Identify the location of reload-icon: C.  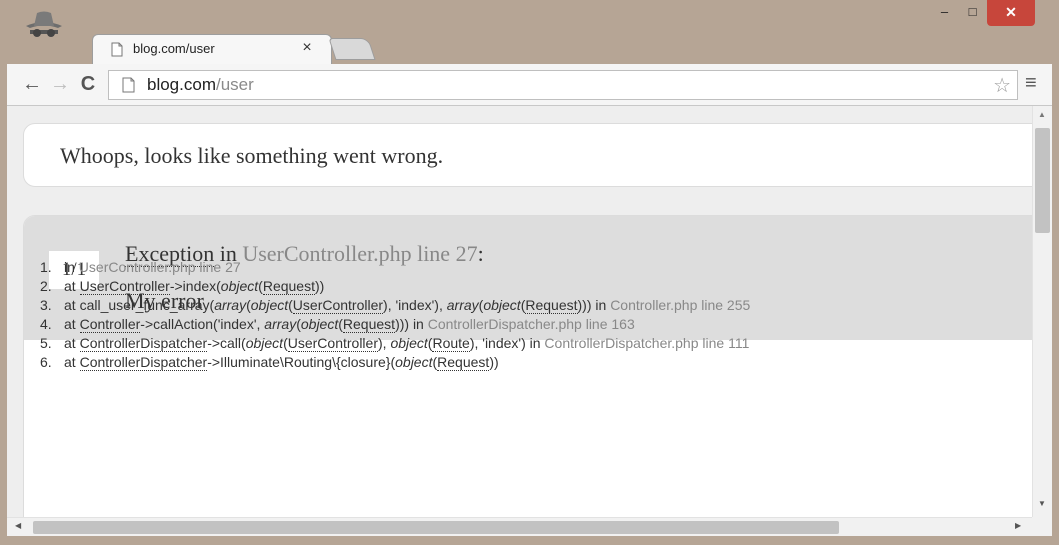
(88, 84).